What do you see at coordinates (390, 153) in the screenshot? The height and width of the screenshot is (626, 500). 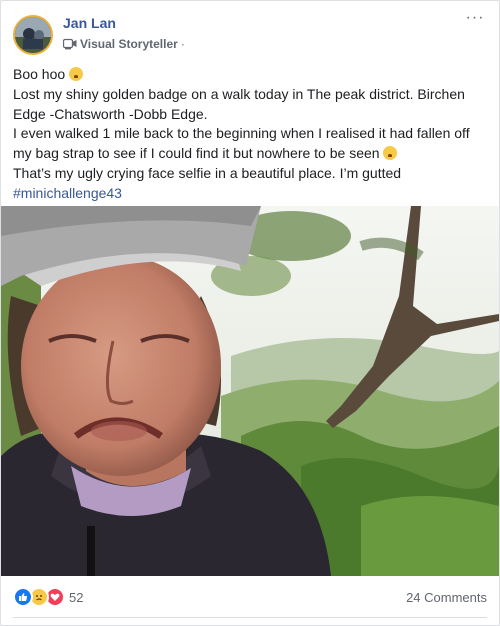 I see `sad-face-emoji-icon` at bounding box center [390, 153].